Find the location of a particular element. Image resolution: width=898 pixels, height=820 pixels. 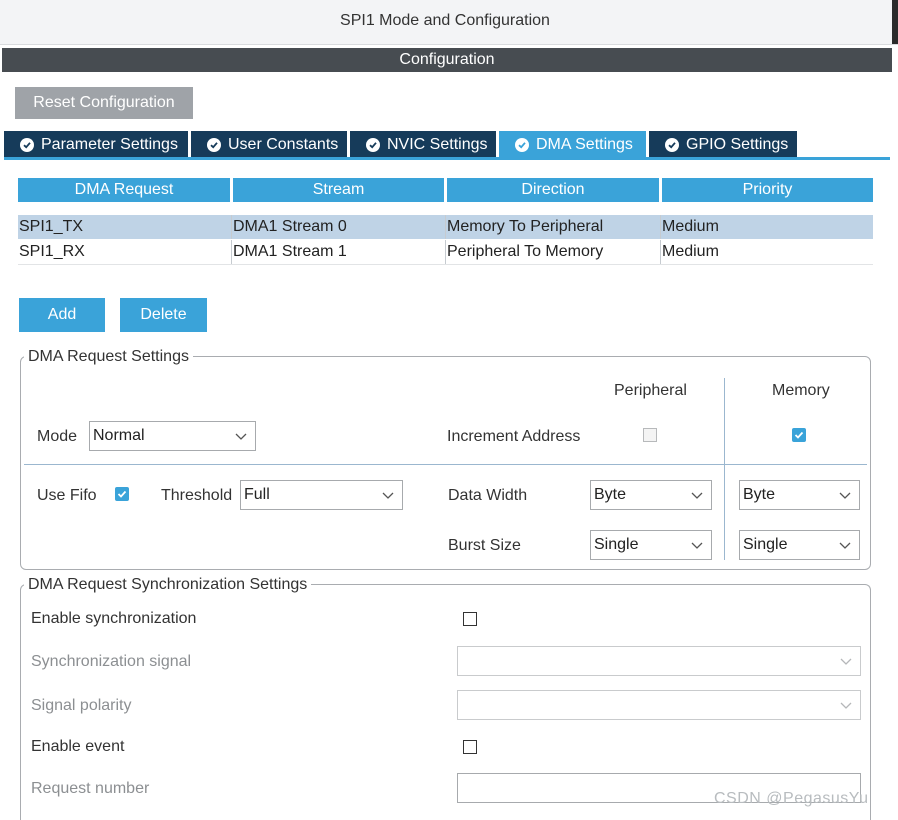

peripheral-column-header: Peripheral is located at coordinates (650, 390).